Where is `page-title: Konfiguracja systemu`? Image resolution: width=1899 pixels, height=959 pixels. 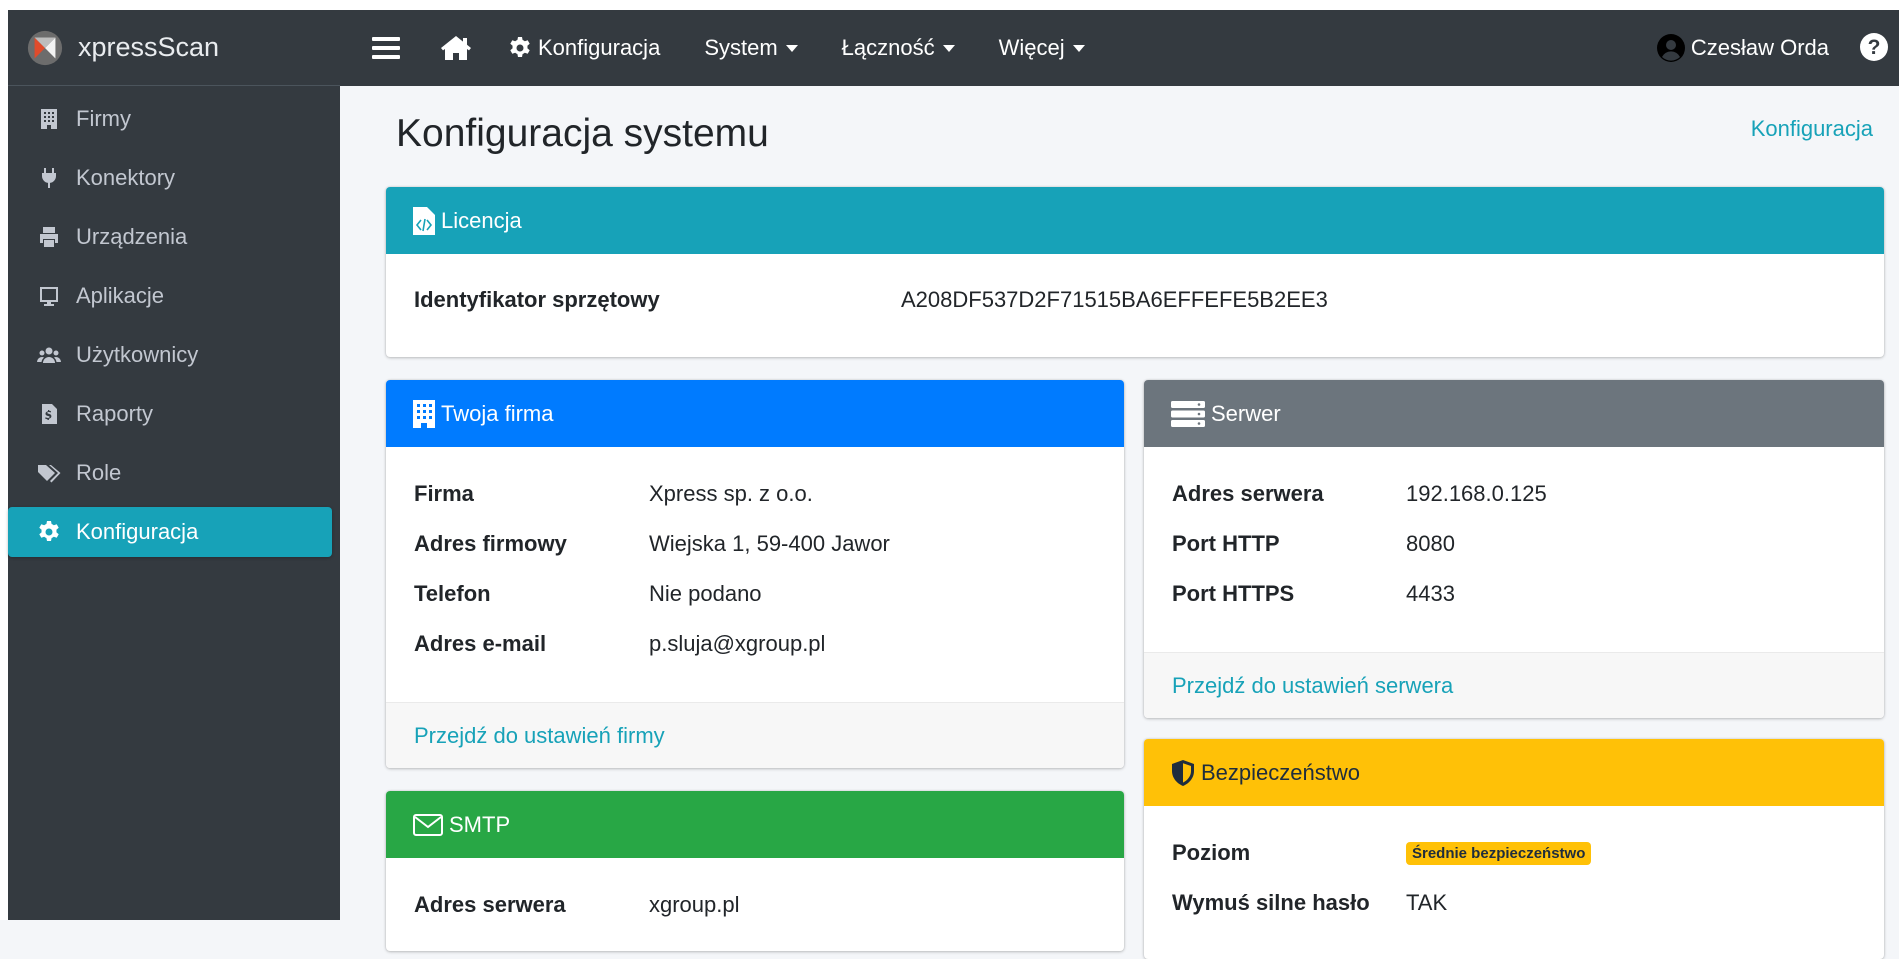 page-title: Konfiguracja systemu is located at coordinates (582, 133).